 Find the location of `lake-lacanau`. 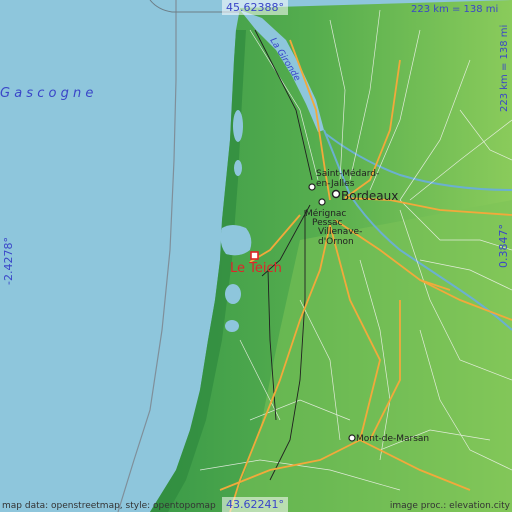

lake-lacanau is located at coordinates (238, 168).